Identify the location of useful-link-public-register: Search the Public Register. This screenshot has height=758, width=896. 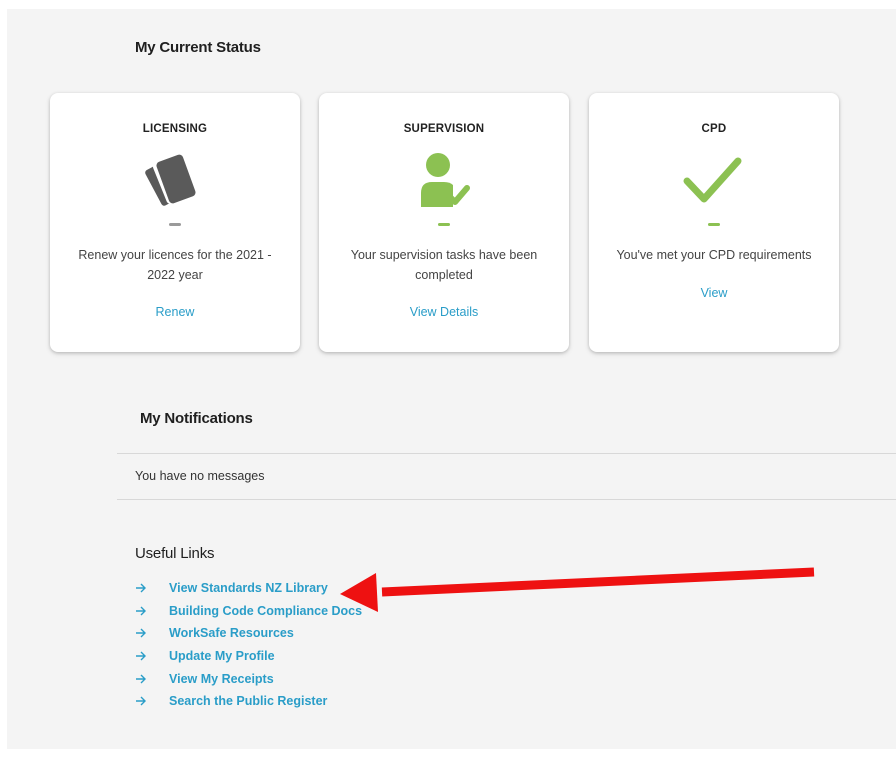
(248, 701).